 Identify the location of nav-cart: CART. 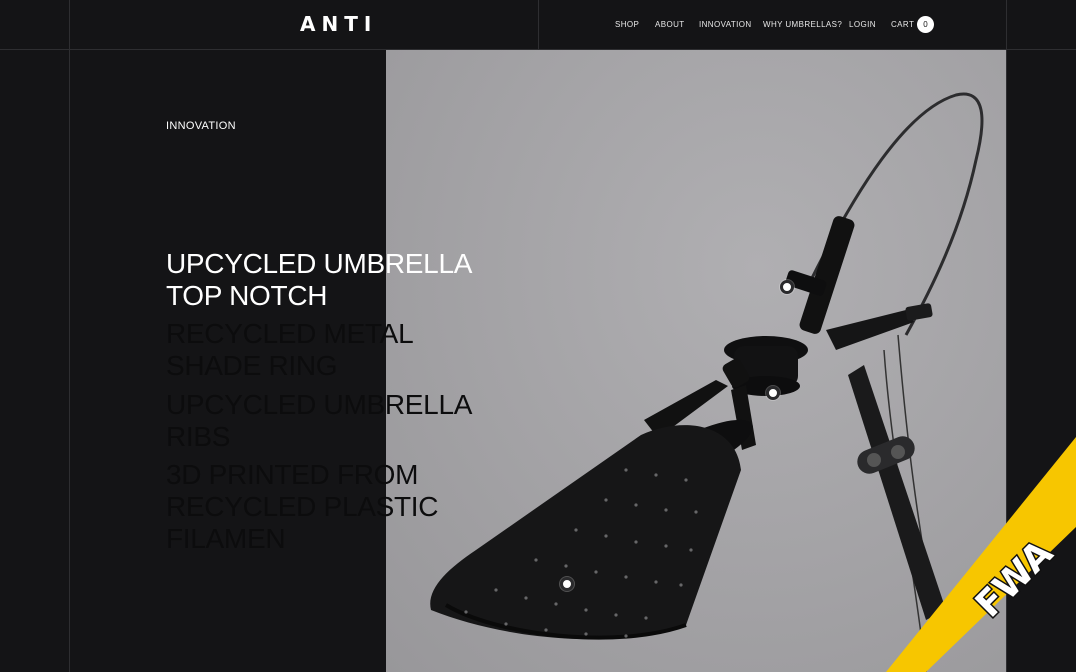
(902, 24).